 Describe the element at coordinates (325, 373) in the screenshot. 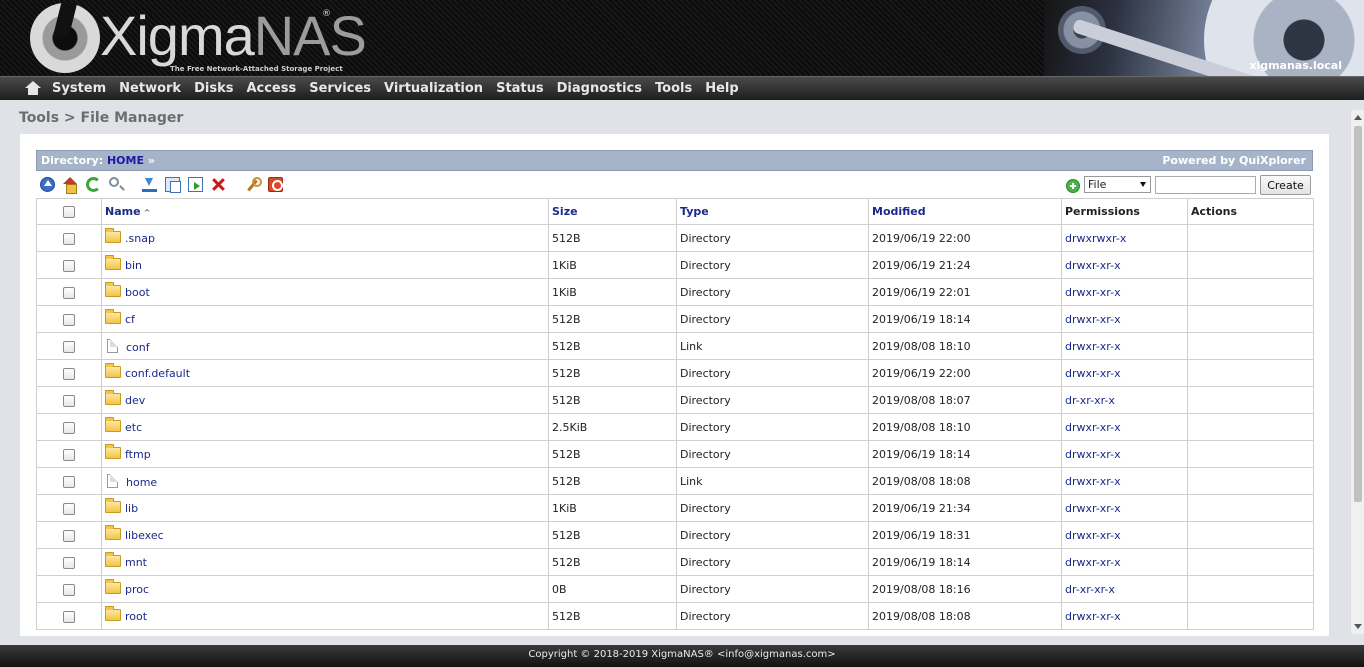

I see `row-name-cell: conf.default` at that location.